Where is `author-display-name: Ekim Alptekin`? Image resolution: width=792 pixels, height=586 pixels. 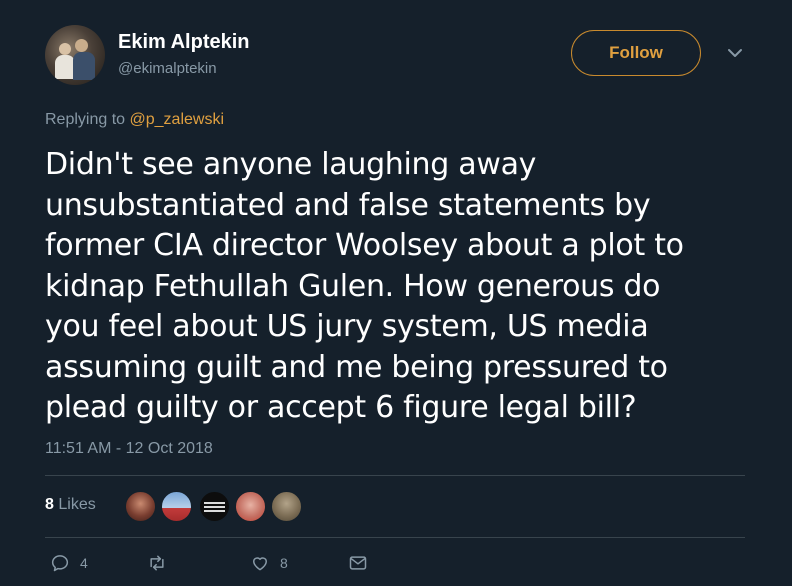
author-display-name: Ekim Alptekin is located at coordinates (184, 42).